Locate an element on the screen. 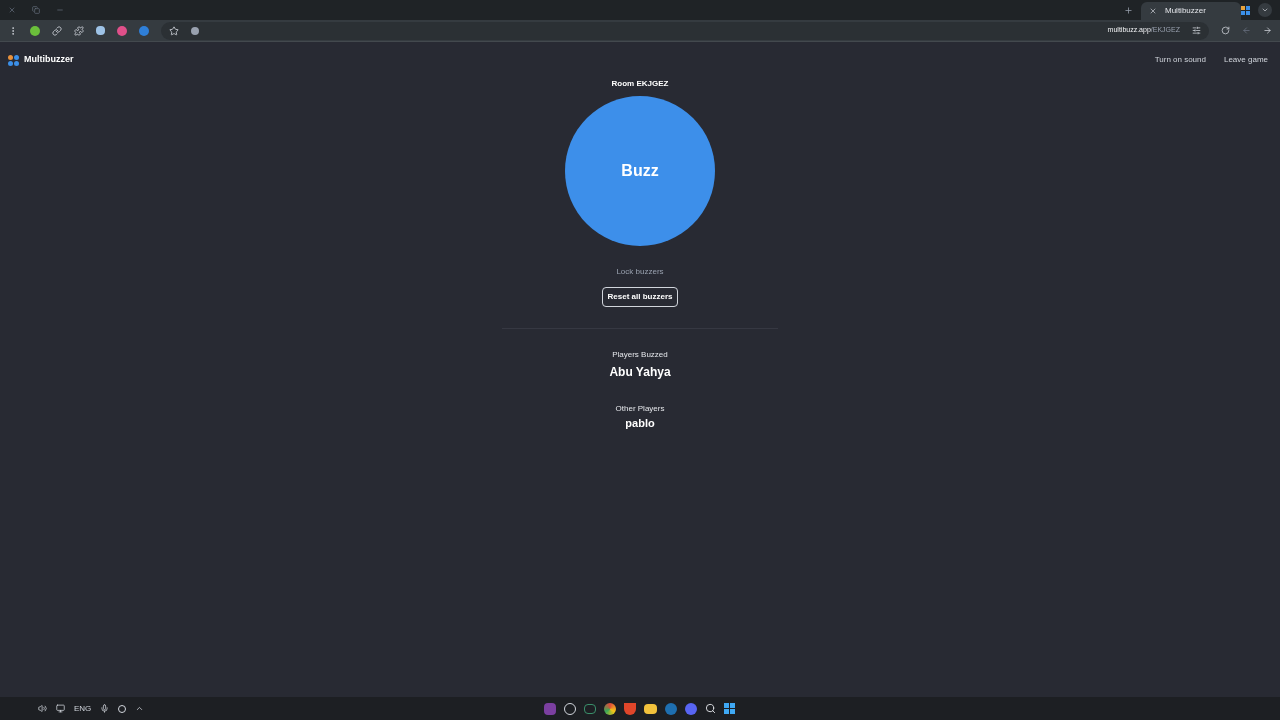  bookmark-star-icon is located at coordinates (174, 30).